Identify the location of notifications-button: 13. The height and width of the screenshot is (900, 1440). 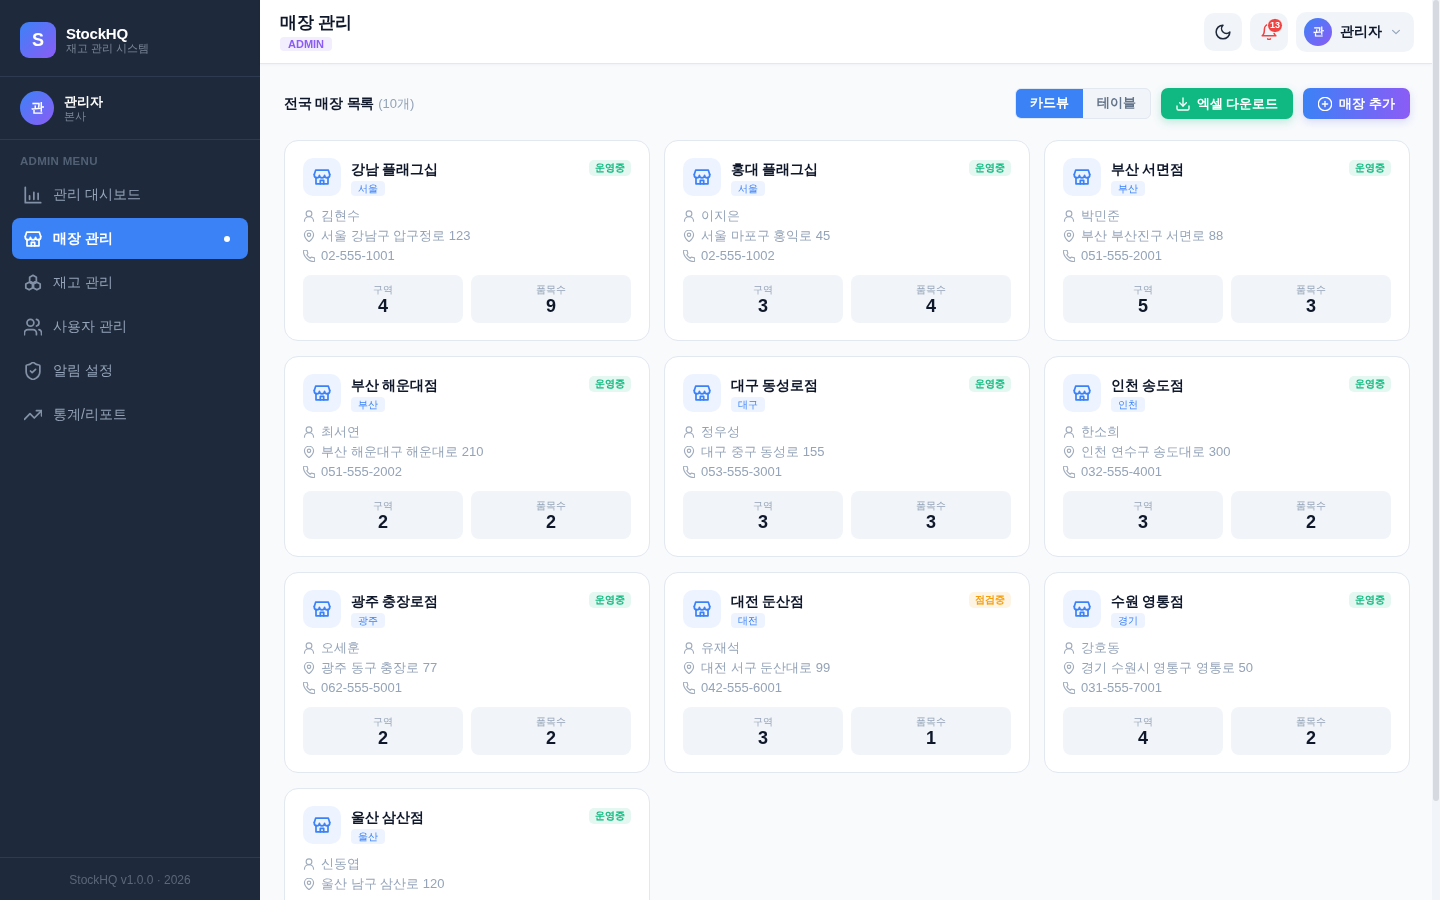
(1269, 31).